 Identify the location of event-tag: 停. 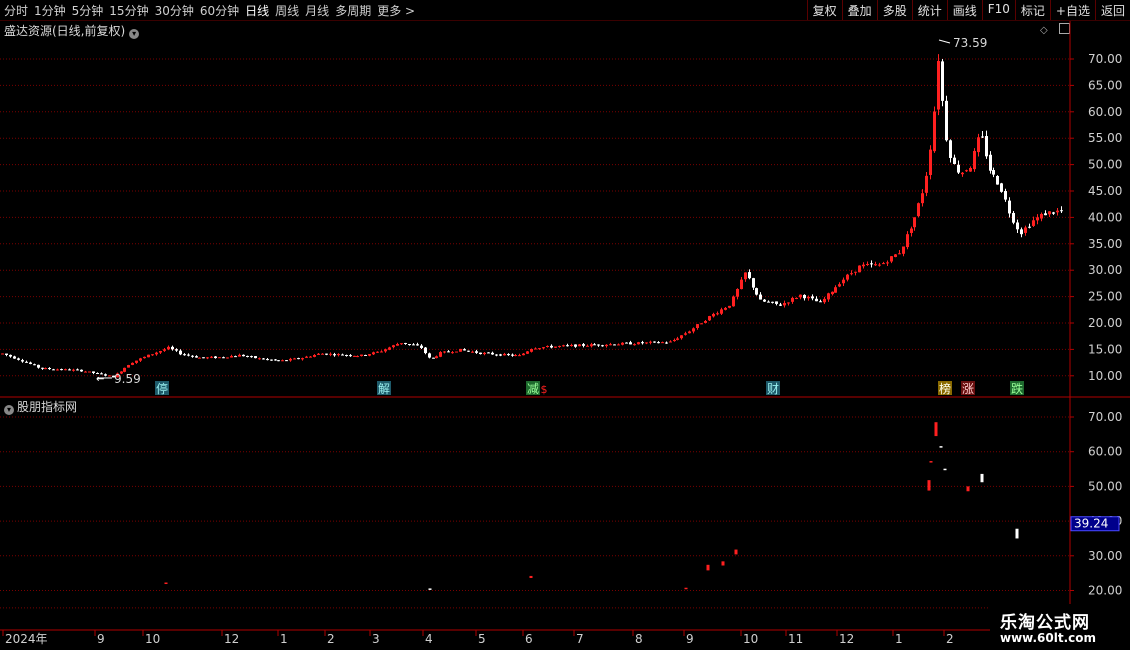
(162, 388).